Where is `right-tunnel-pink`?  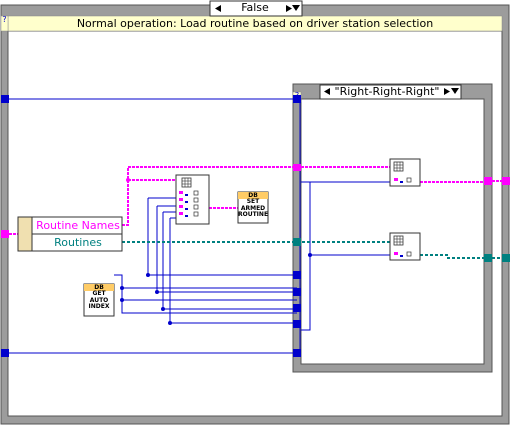 right-tunnel-pink is located at coordinates (488, 181).